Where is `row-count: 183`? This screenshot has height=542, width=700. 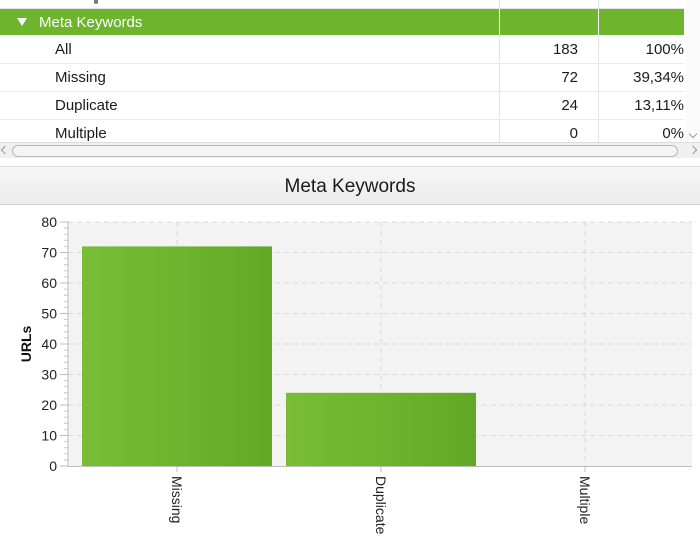
row-count: 183 is located at coordinates (565, 49).